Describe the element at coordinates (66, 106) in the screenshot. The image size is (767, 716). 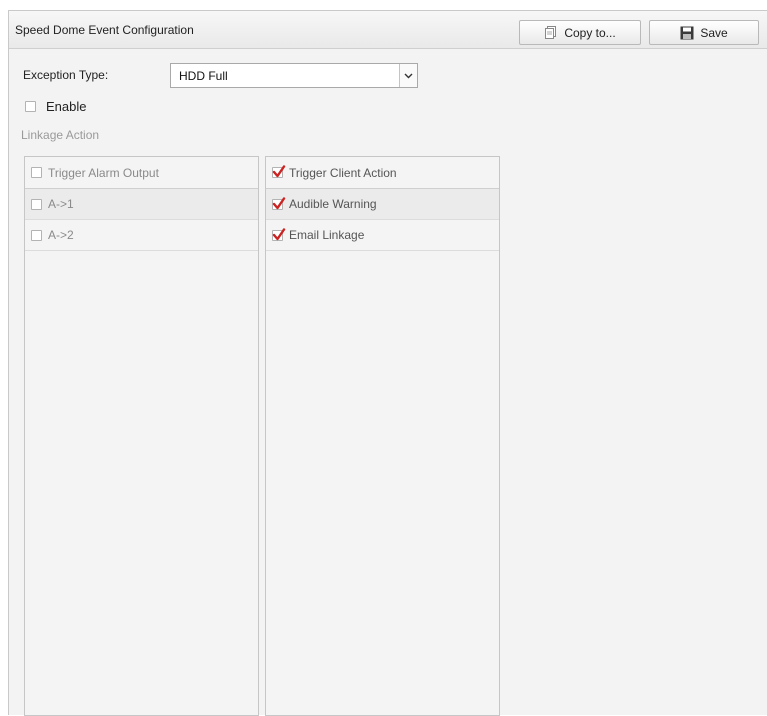
I see `enable-label: Enable` at that location.